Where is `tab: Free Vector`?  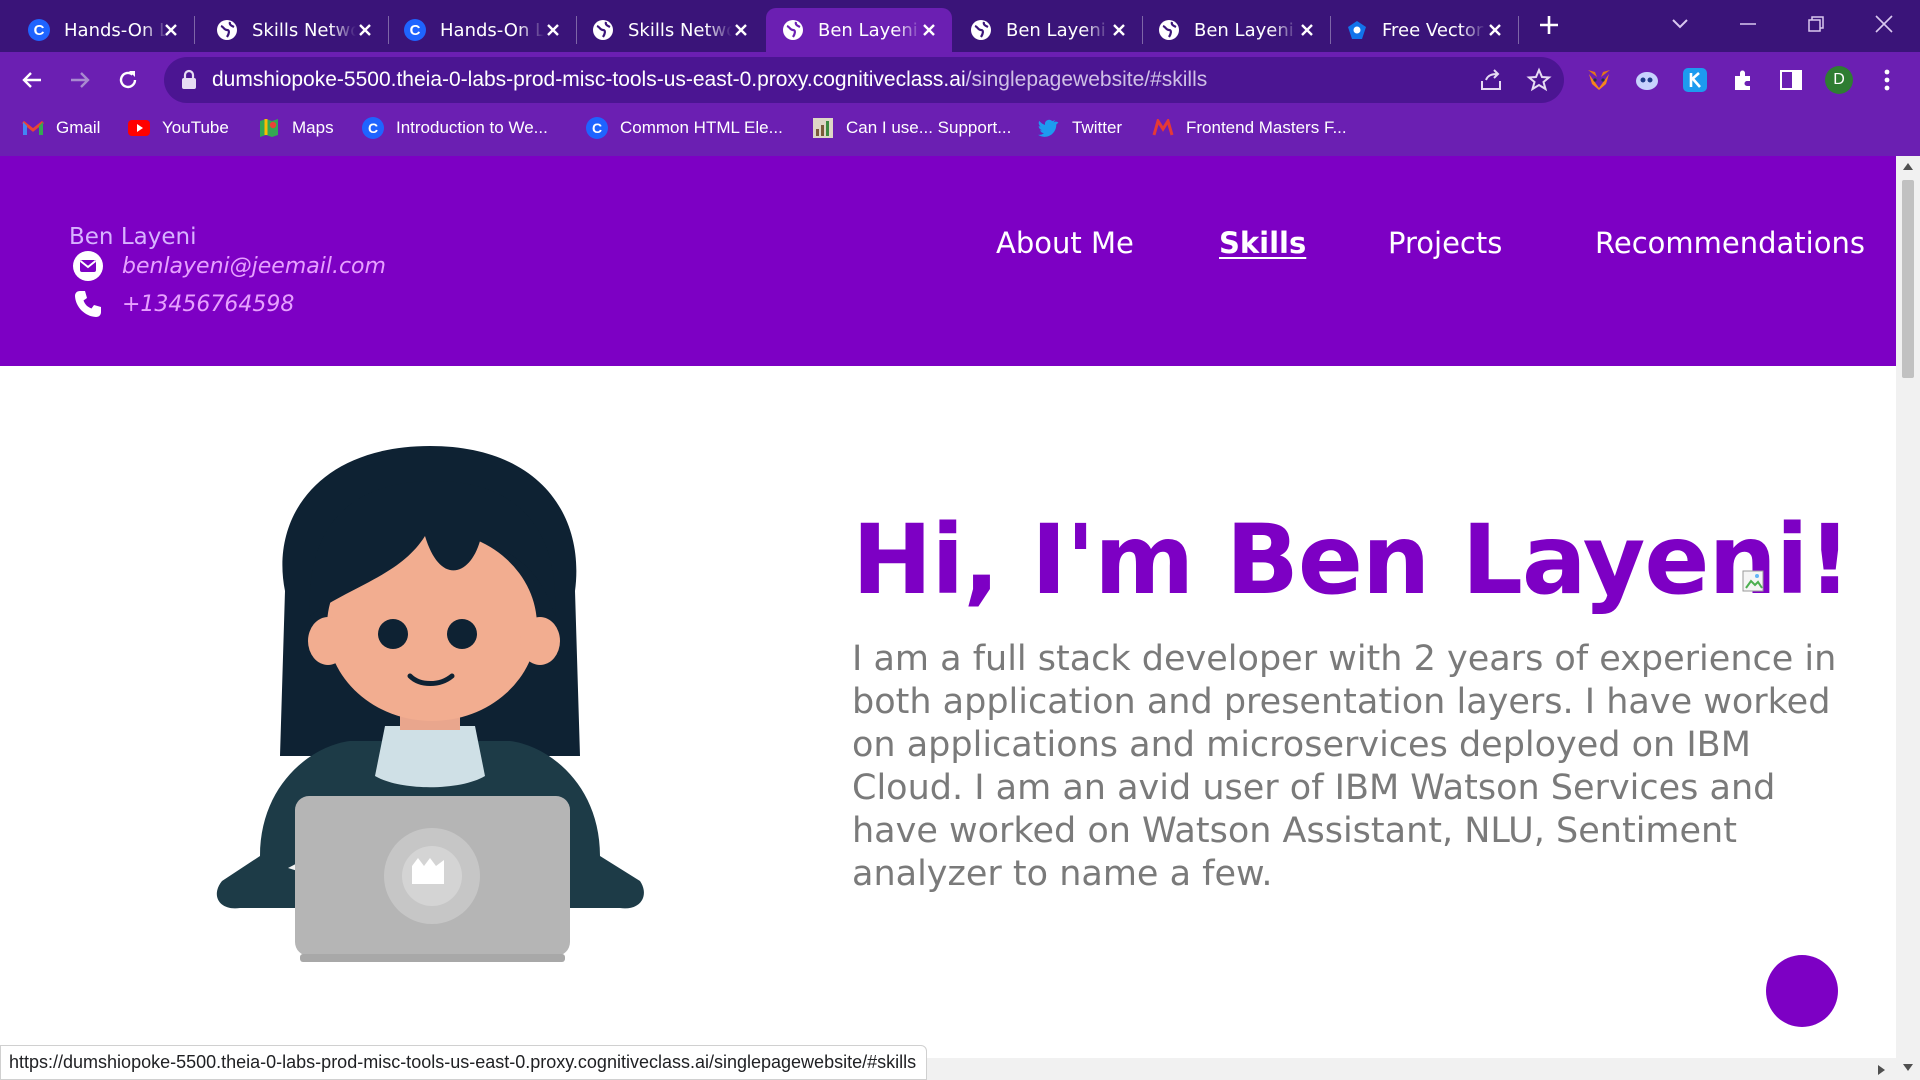 tab: Free Vector is located at coordinates (1424, 30).